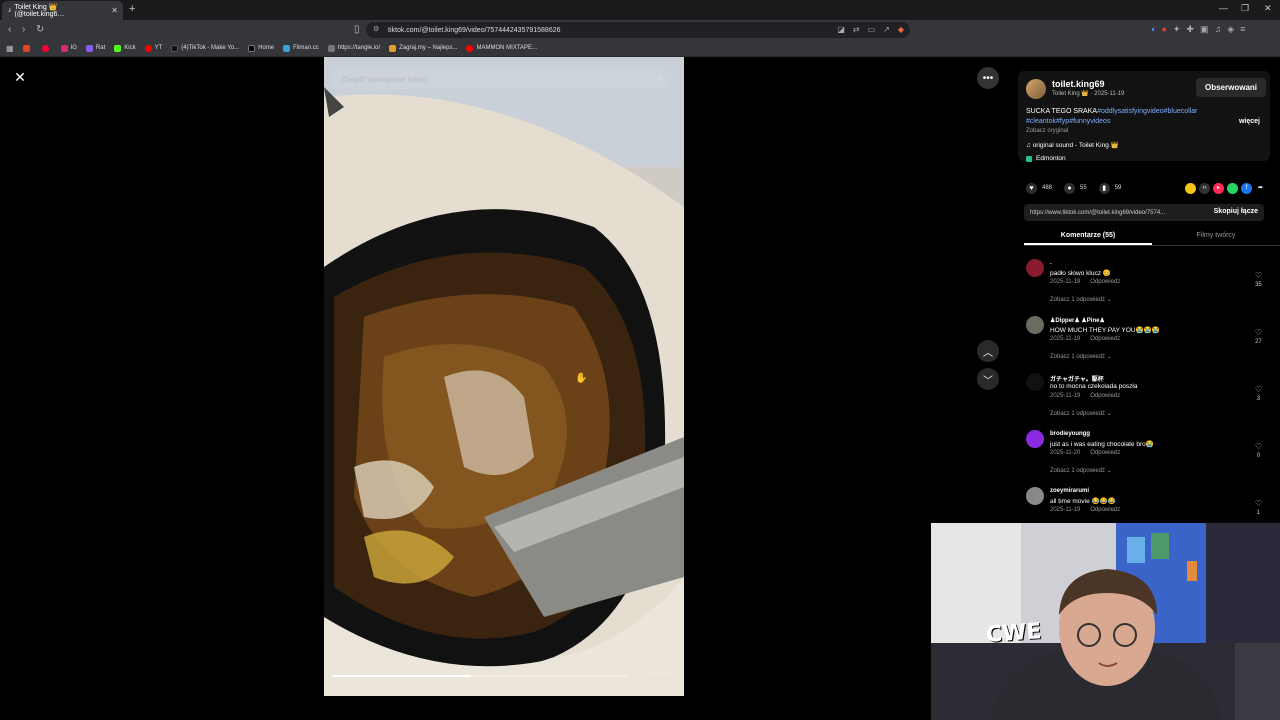 The height and width of the screenshot is (720, 1280). I want to click on follow-button: Obserwowani, so click(1230, 87).